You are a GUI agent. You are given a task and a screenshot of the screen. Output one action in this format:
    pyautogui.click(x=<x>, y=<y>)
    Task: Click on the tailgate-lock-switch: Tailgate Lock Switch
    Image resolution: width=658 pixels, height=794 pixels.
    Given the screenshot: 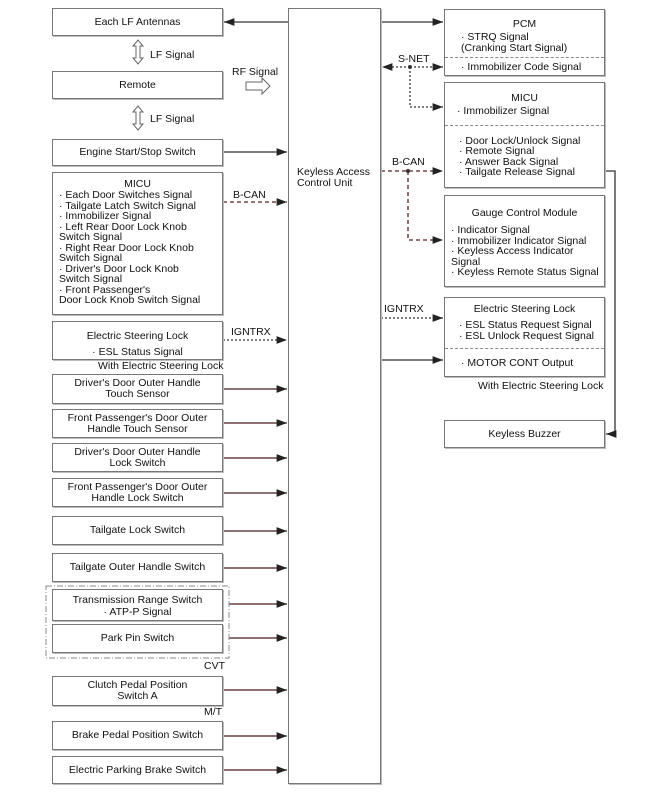 What is the action you would take?
    pyautogui.click(x=137, y=530)
    